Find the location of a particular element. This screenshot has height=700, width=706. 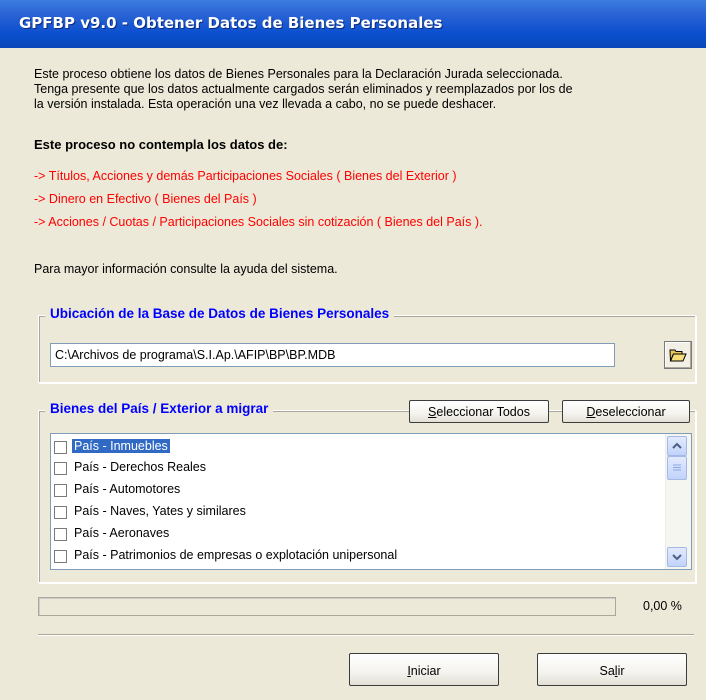

list-item: País - Inmuebles is located at coordinates (357, 446).